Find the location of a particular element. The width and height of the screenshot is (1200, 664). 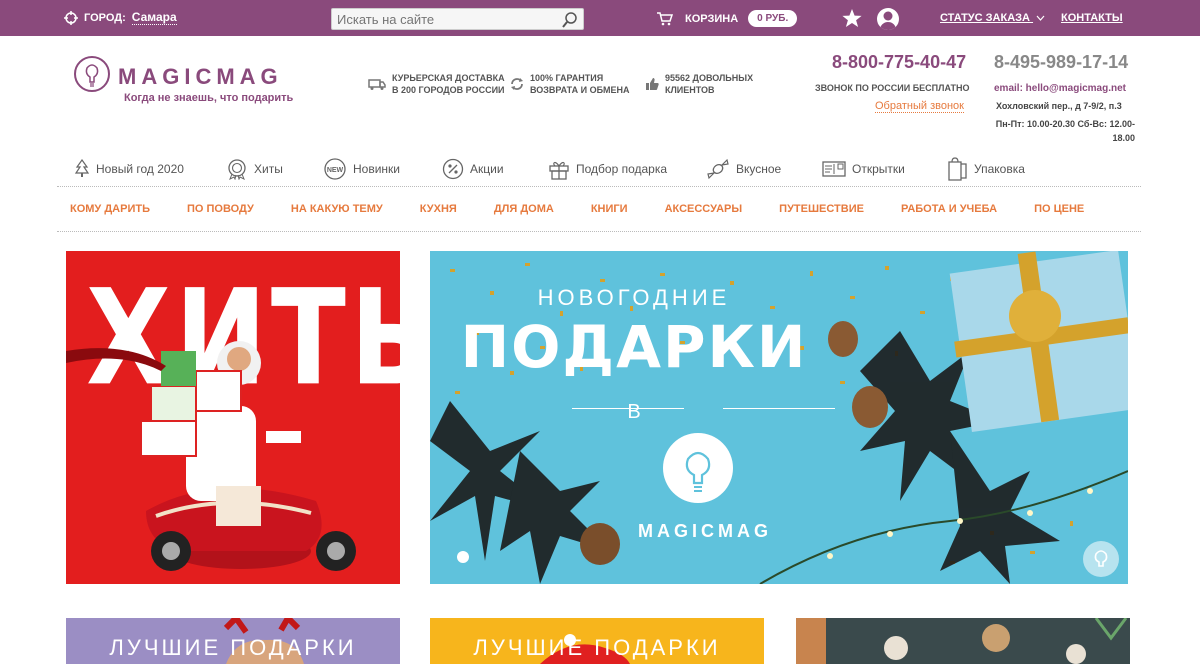

search-box is located at coordinates (457, 19).